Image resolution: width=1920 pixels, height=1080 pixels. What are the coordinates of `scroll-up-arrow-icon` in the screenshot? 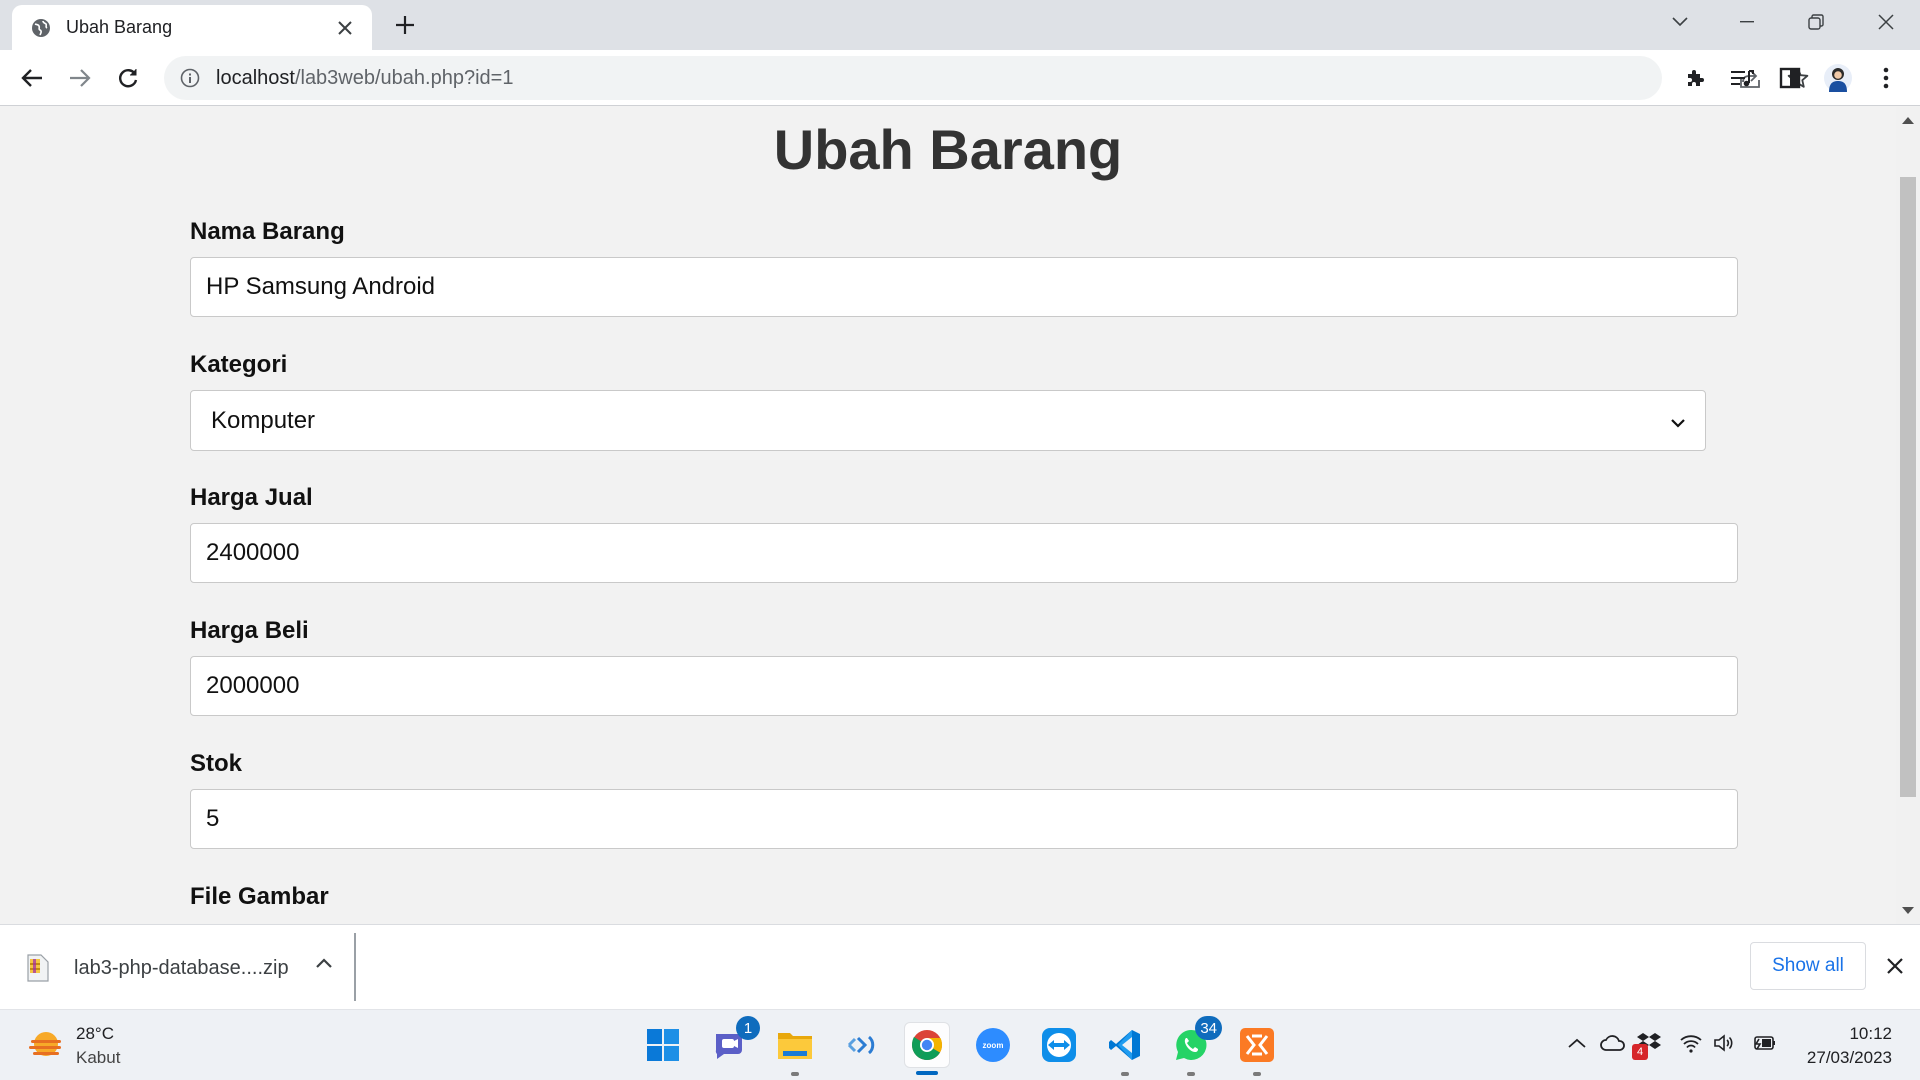 It's located at (1908, 120).